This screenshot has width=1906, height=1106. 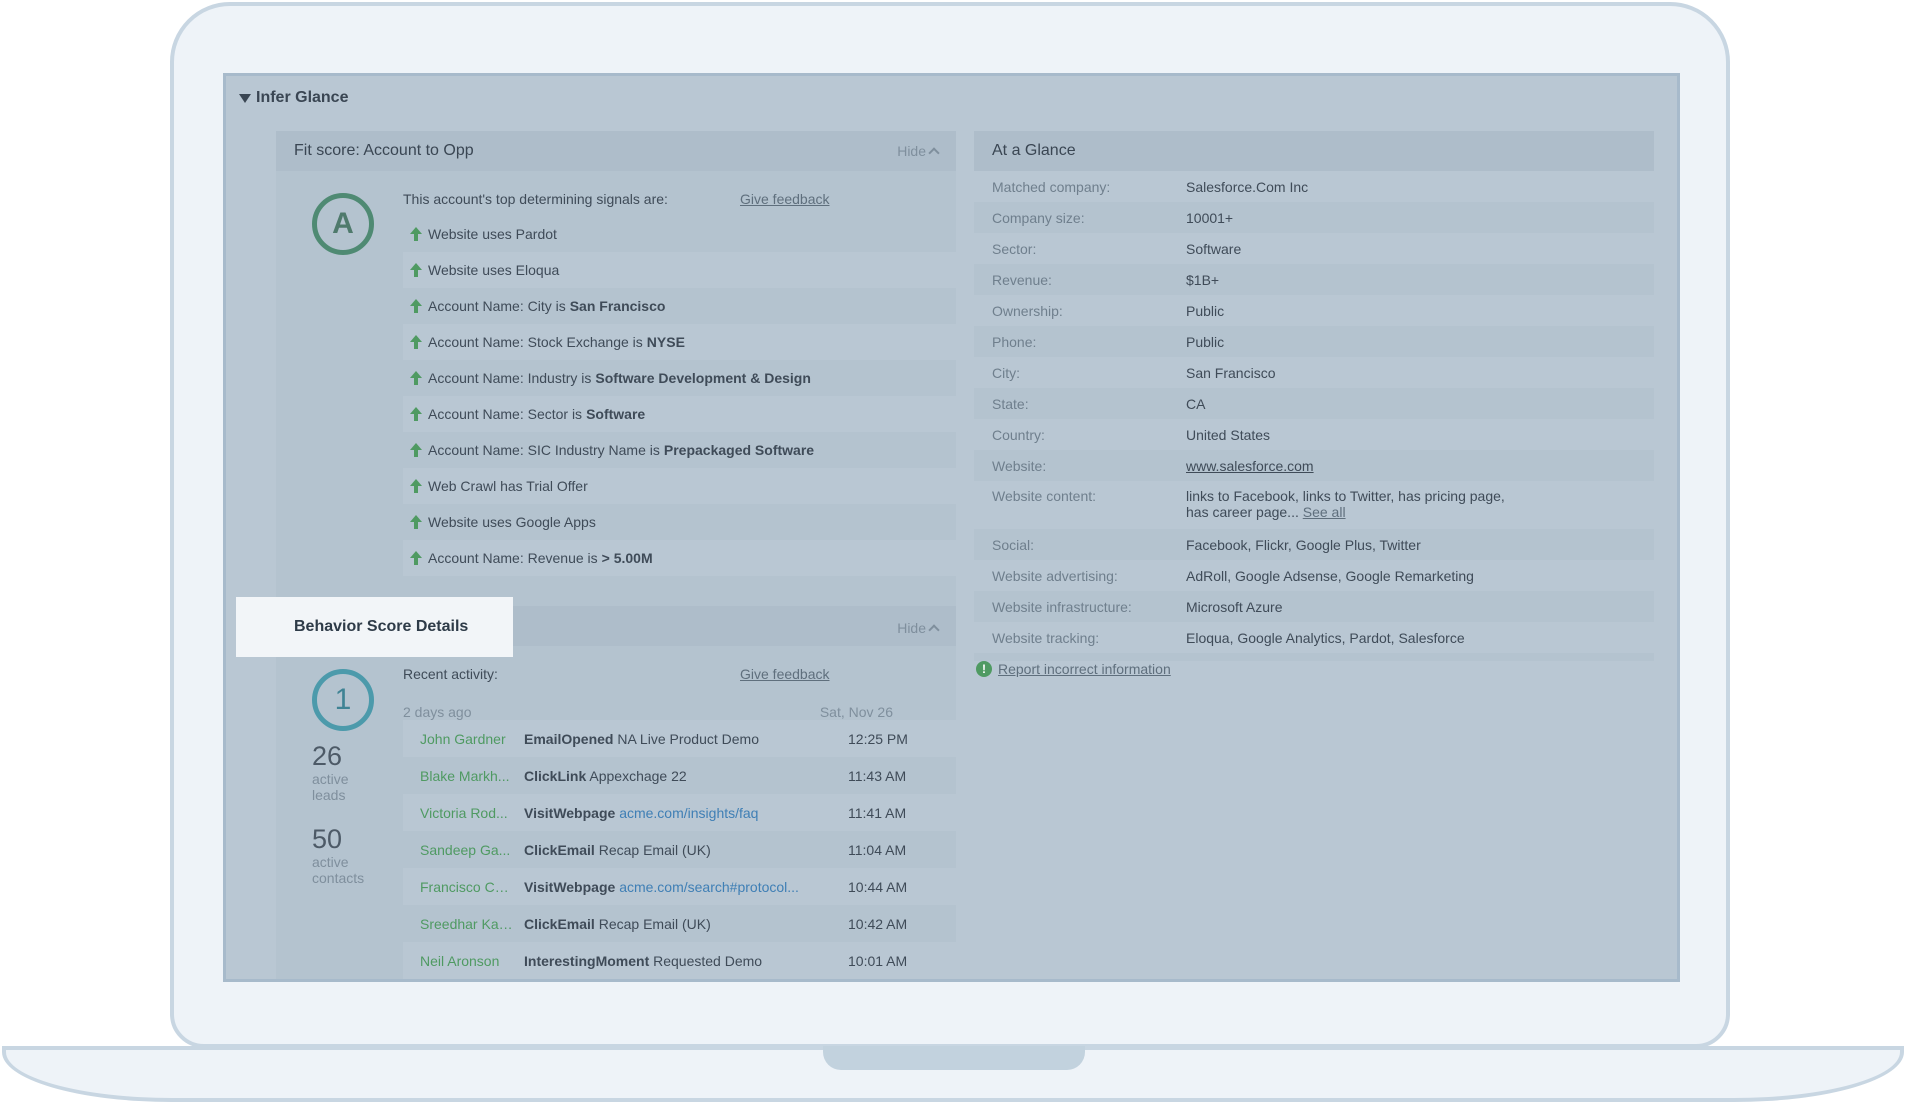 I want to click on signal-text: Web Crawl has Trial Offer, so click(x=508, y=486).